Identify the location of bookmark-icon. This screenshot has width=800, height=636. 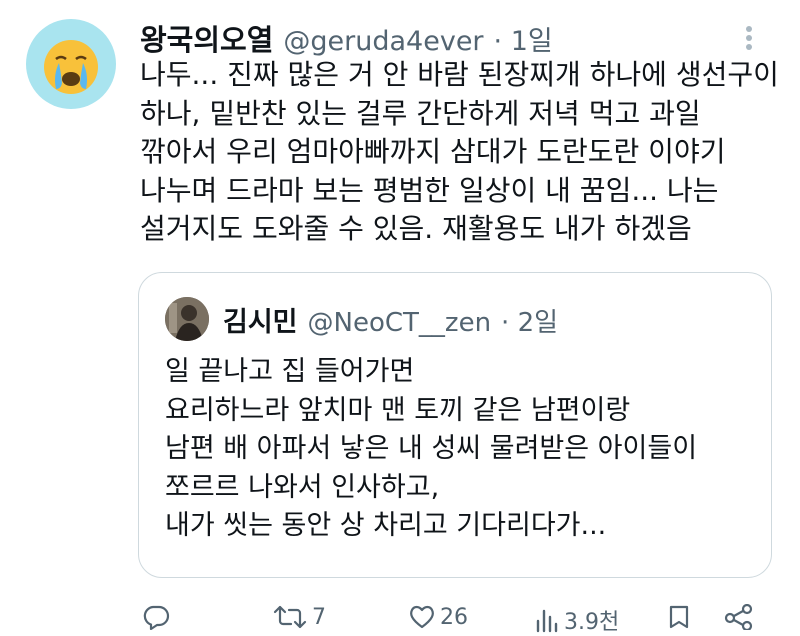
(679, 617).